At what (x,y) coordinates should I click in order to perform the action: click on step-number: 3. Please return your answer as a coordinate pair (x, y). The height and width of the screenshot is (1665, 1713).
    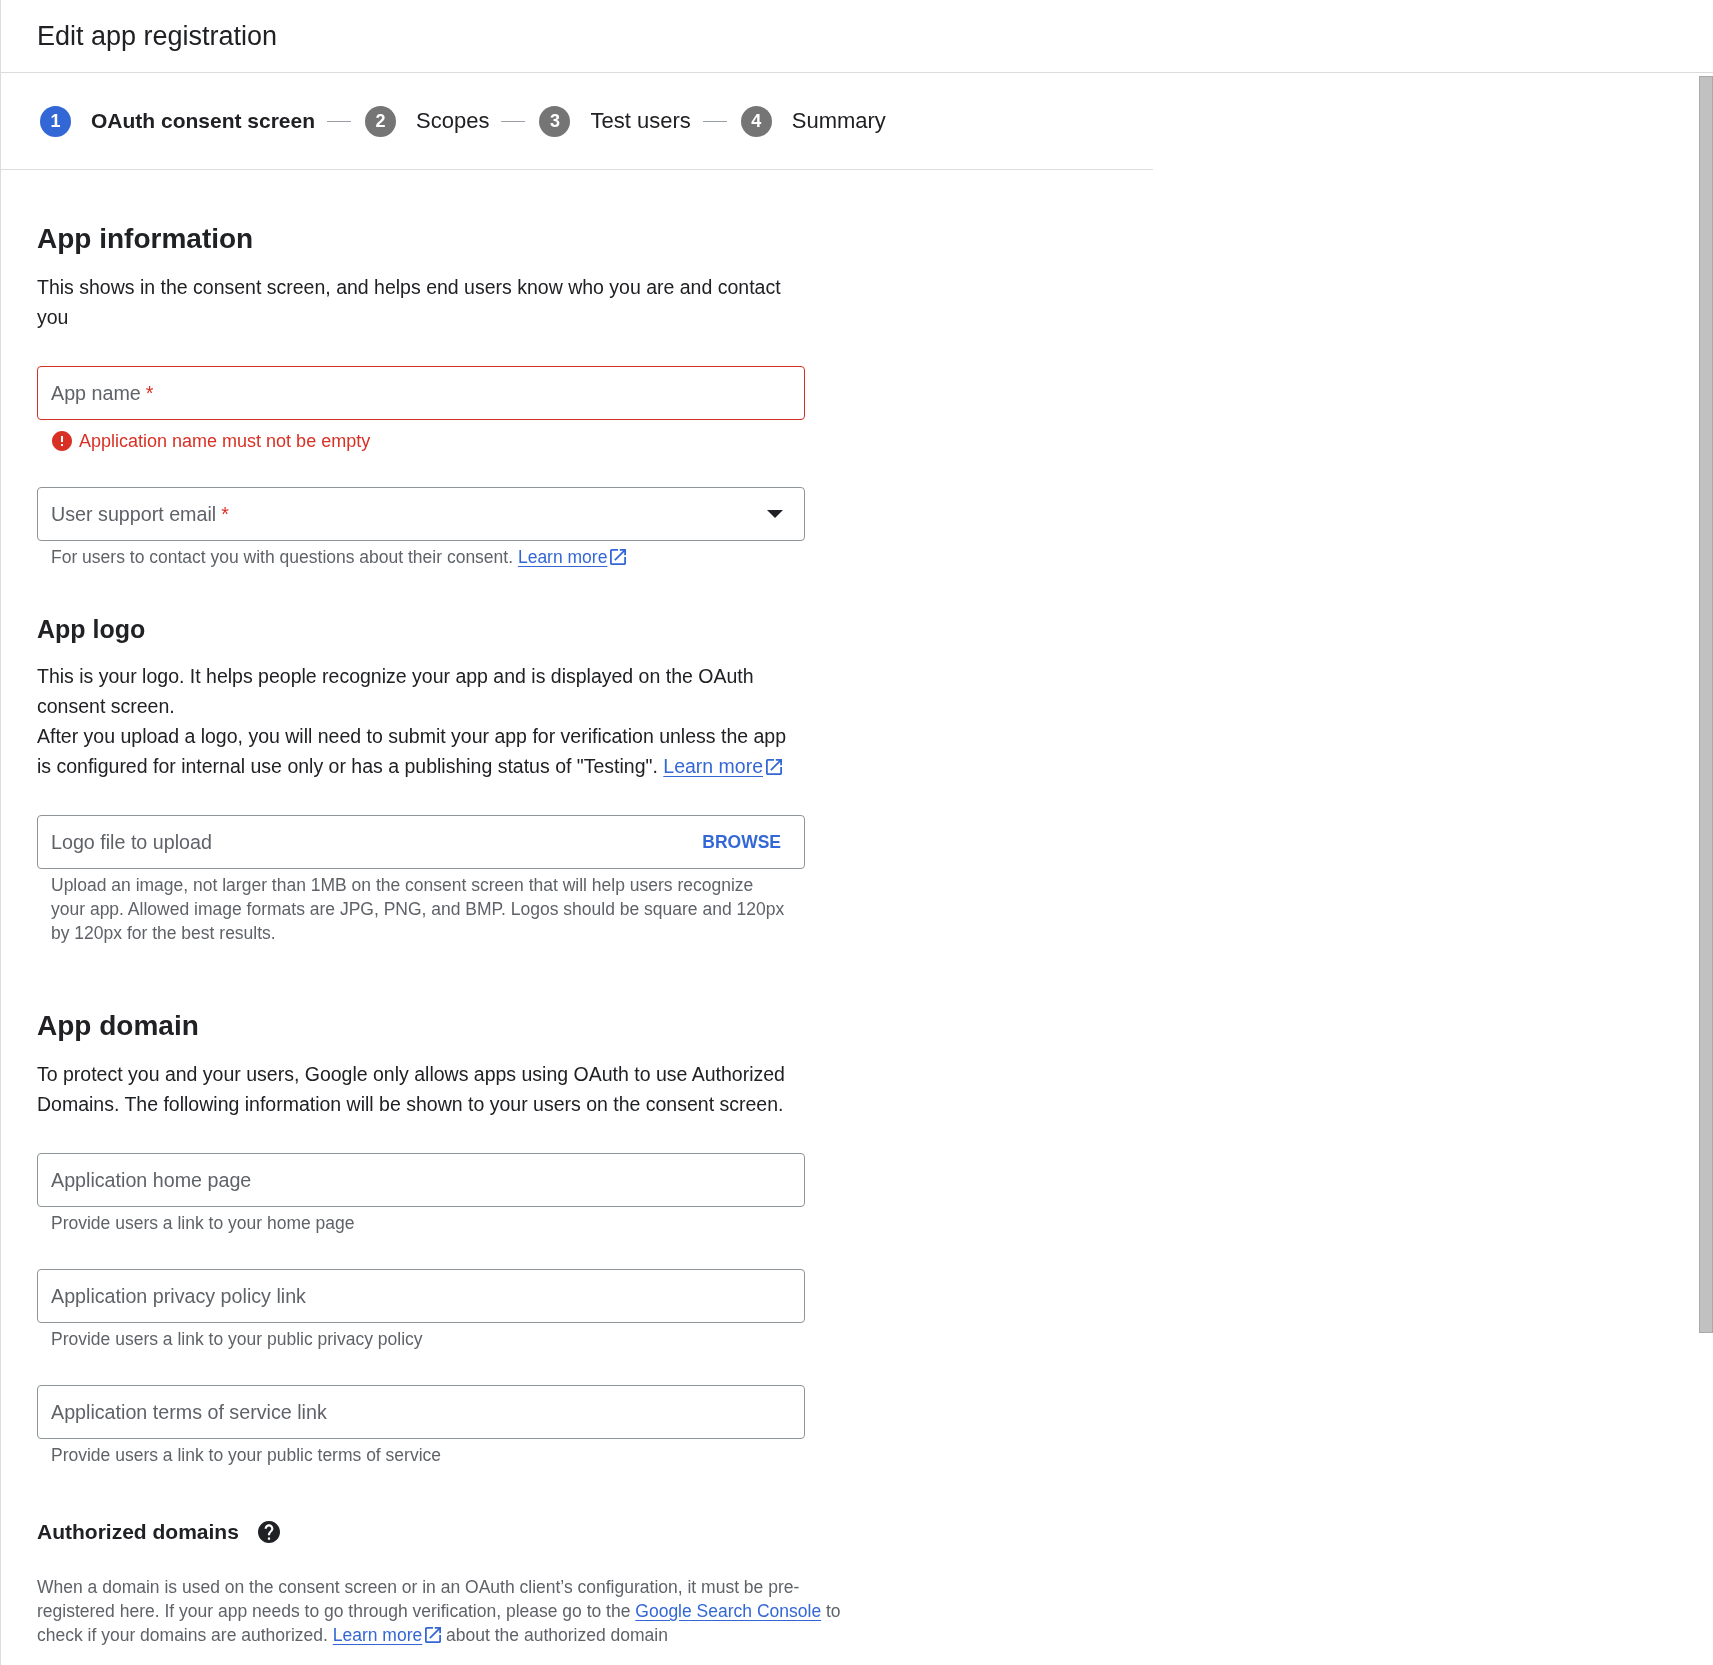
    Looking at the image, I should click on (555, 121).